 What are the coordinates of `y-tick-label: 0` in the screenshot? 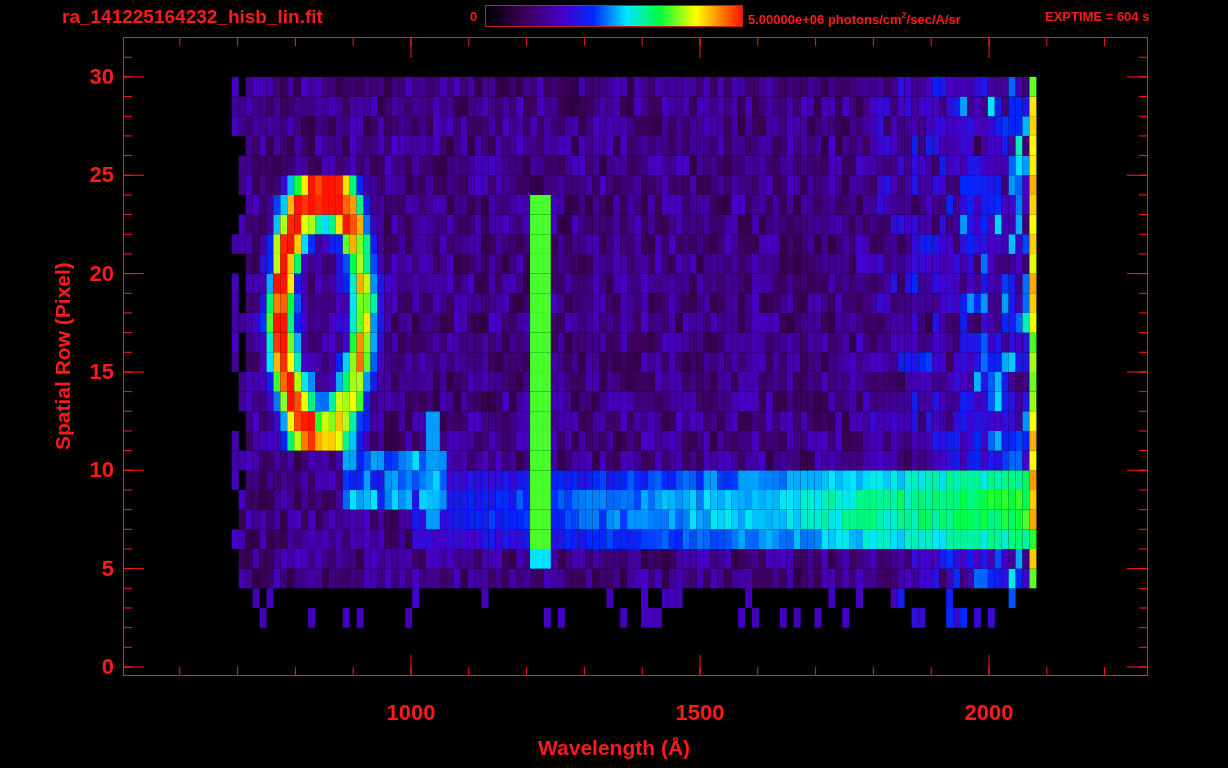 It's located at (107, 667).